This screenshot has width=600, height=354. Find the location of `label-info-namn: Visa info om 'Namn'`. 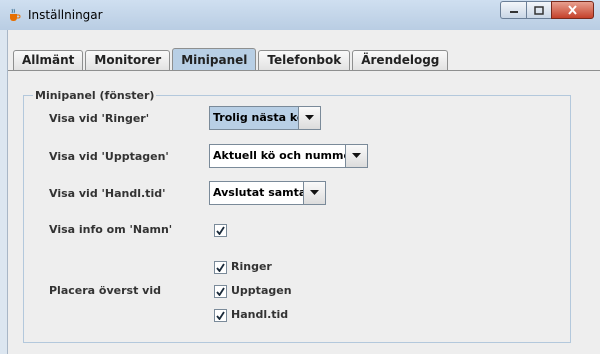

label-info-namn: Visa info om 'Namn' is located at coordinates (111, 229).